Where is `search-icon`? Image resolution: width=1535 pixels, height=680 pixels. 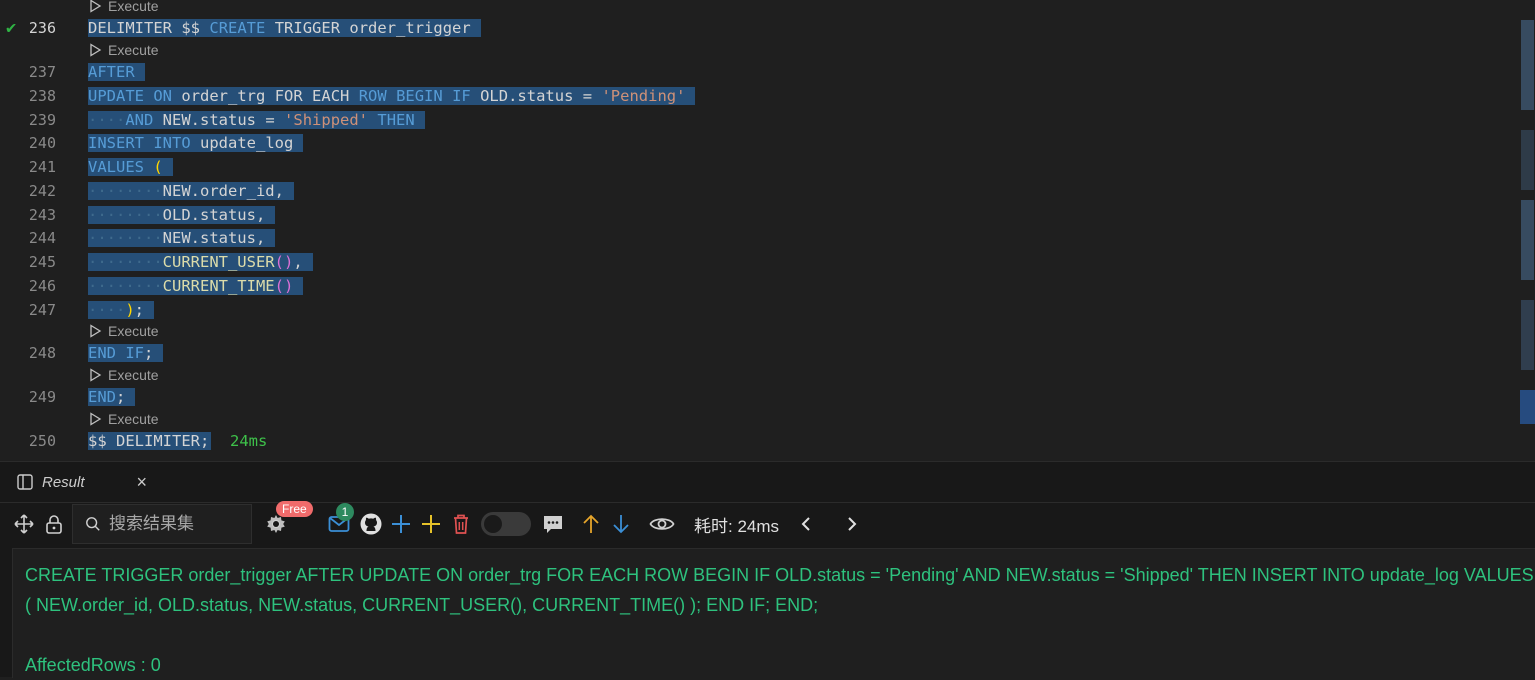
search-icon is located at coordinates (93, 524).